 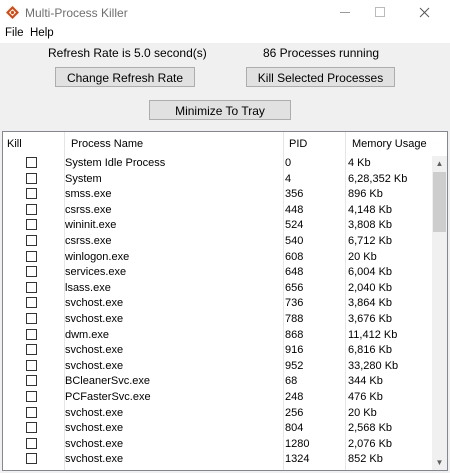 I want to click on process-row: wininit.exe 524 3,808 Kb, so click(x=217, y=226).